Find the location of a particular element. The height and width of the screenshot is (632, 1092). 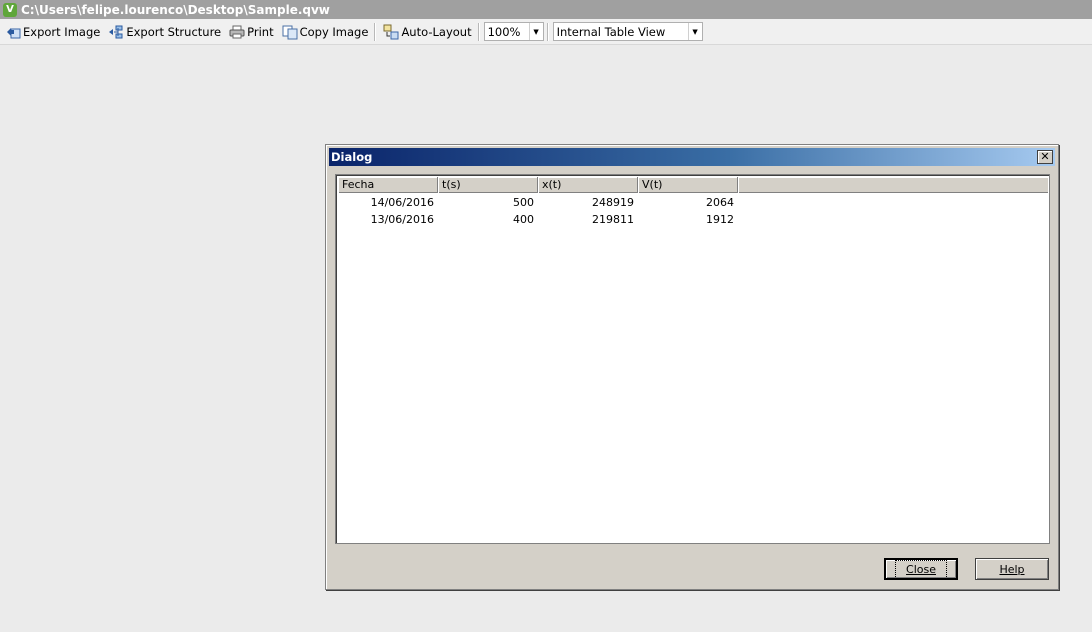

qlikview-app-icon: V is located at coordinates (10, 9).